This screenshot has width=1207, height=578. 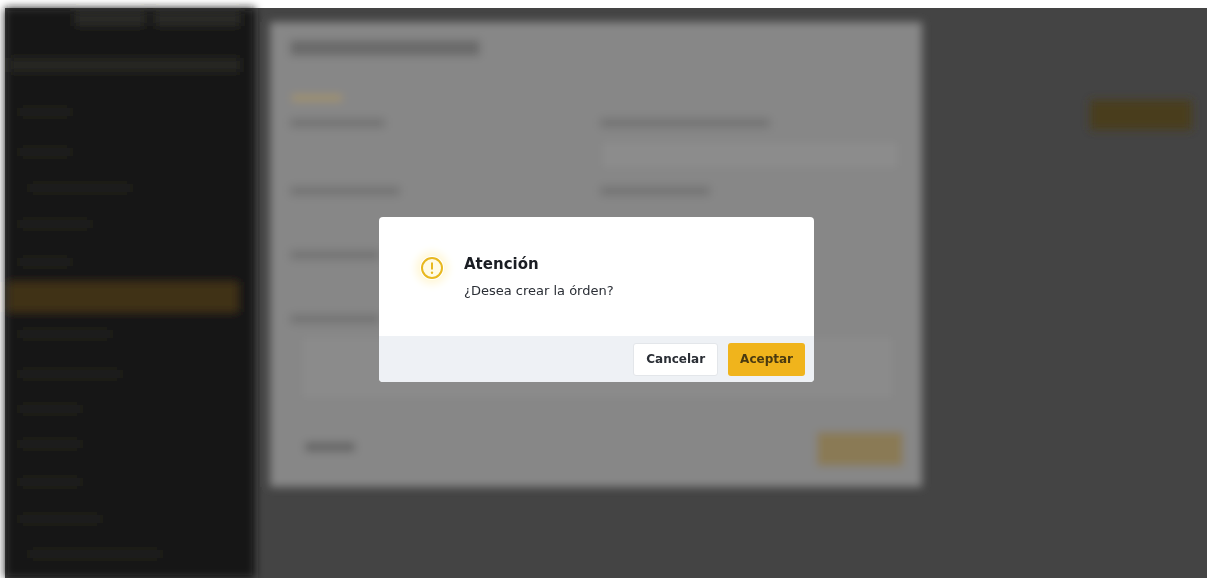 I want to click on cancel-button: Cancelar, so click(x=676, y=359).